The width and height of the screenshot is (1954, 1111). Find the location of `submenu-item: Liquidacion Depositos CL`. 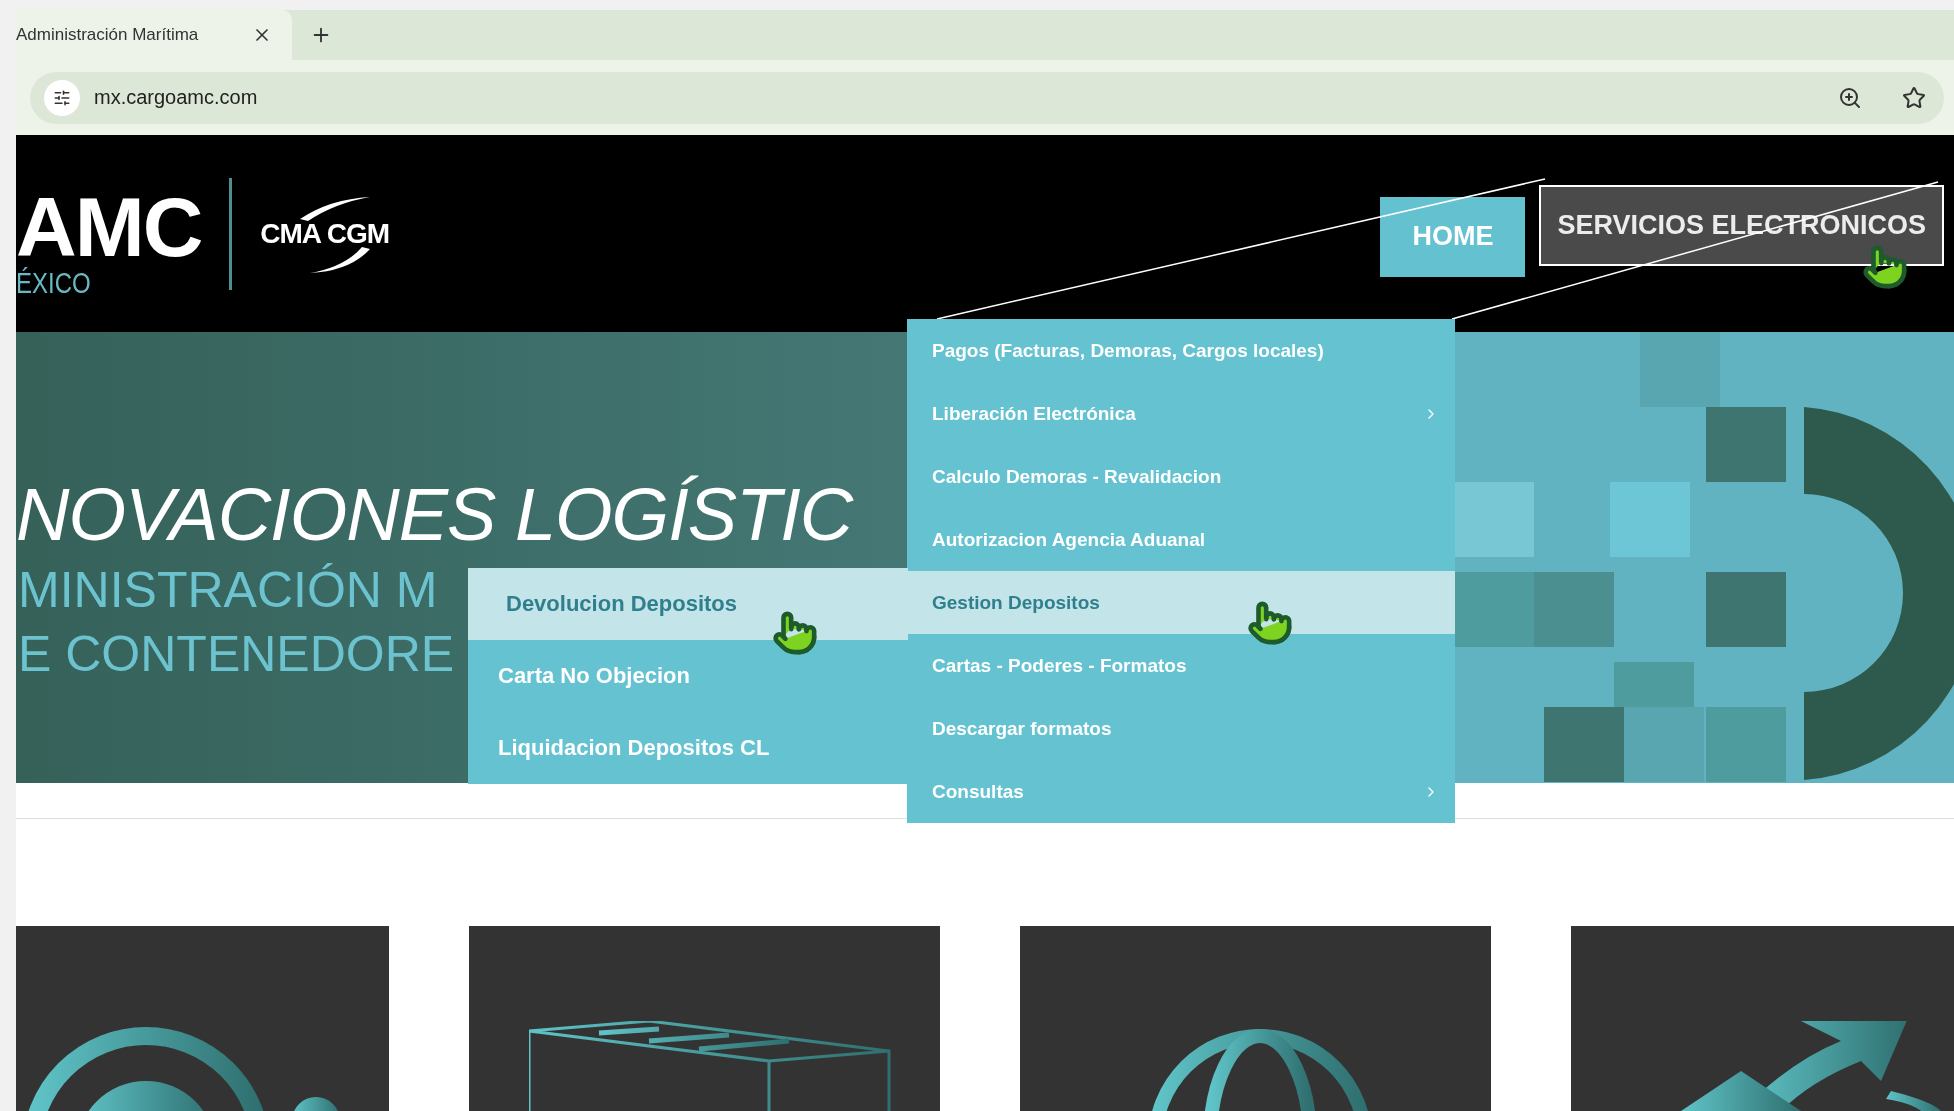

submenu-item: Liquidacion Depositos CL is located at coordinates (688, 748).